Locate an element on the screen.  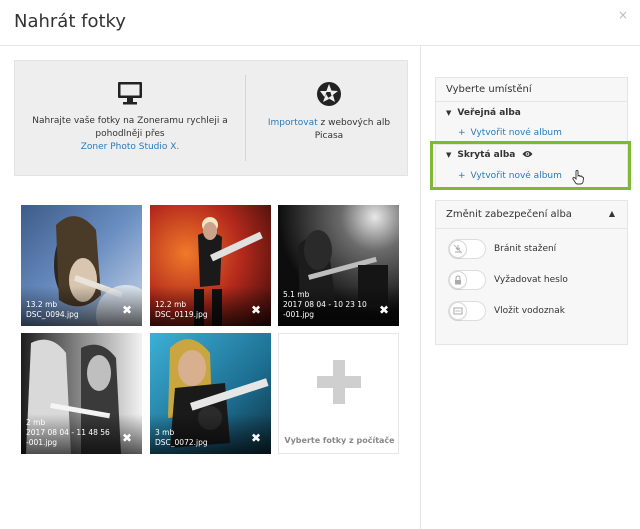
group-public-albums: ▼ Veřejná alba is located at coordinates (483, 113).